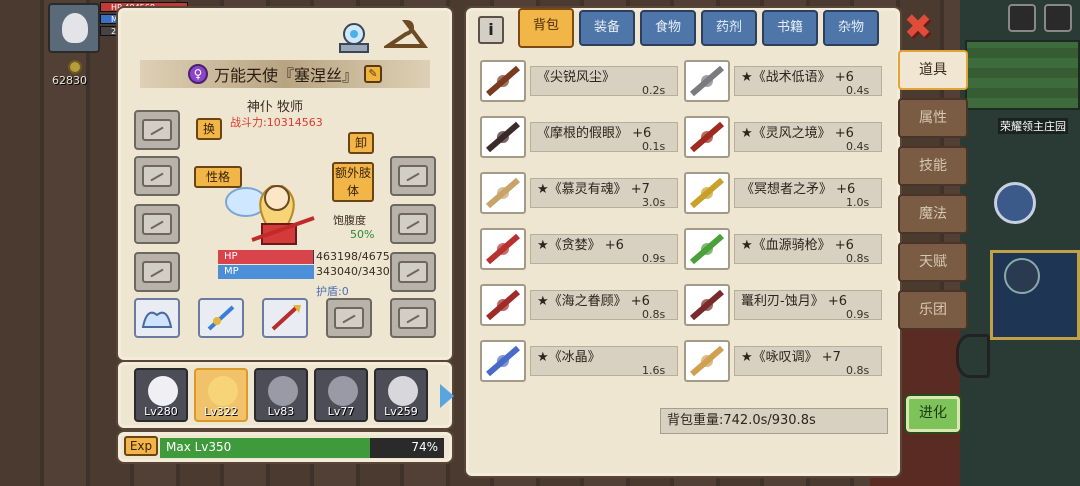 Image resolution: width=1080 pixels, height=486 pixels. I want to click on swap-button: 换, so click(209, 129).